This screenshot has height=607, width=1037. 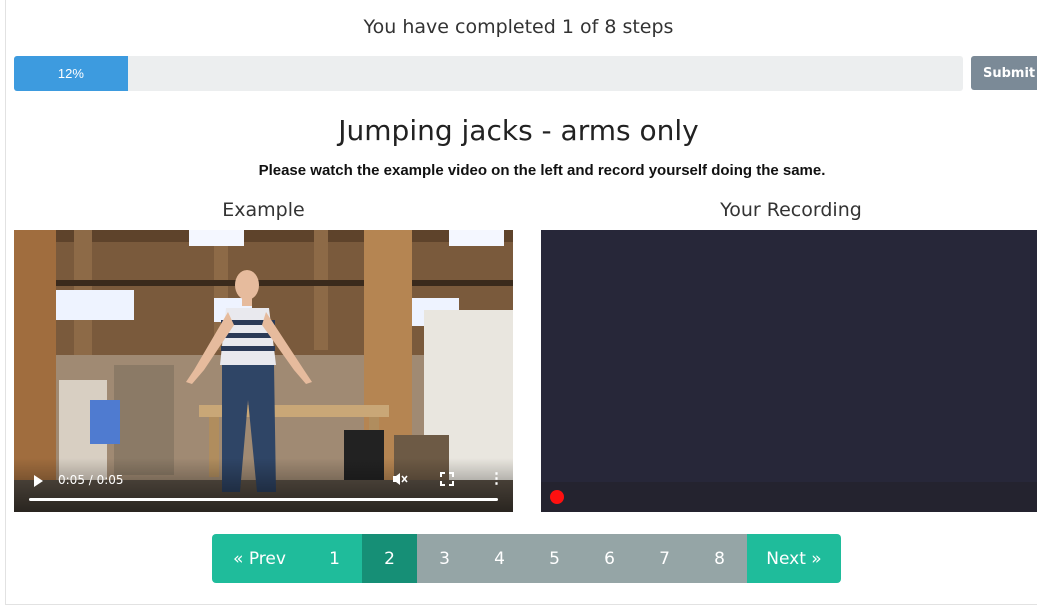 What do you see at coordinates (71, 73) in the screenshot?
I see `progress-bar-fill: 12%` at bounding box center [71, 73].